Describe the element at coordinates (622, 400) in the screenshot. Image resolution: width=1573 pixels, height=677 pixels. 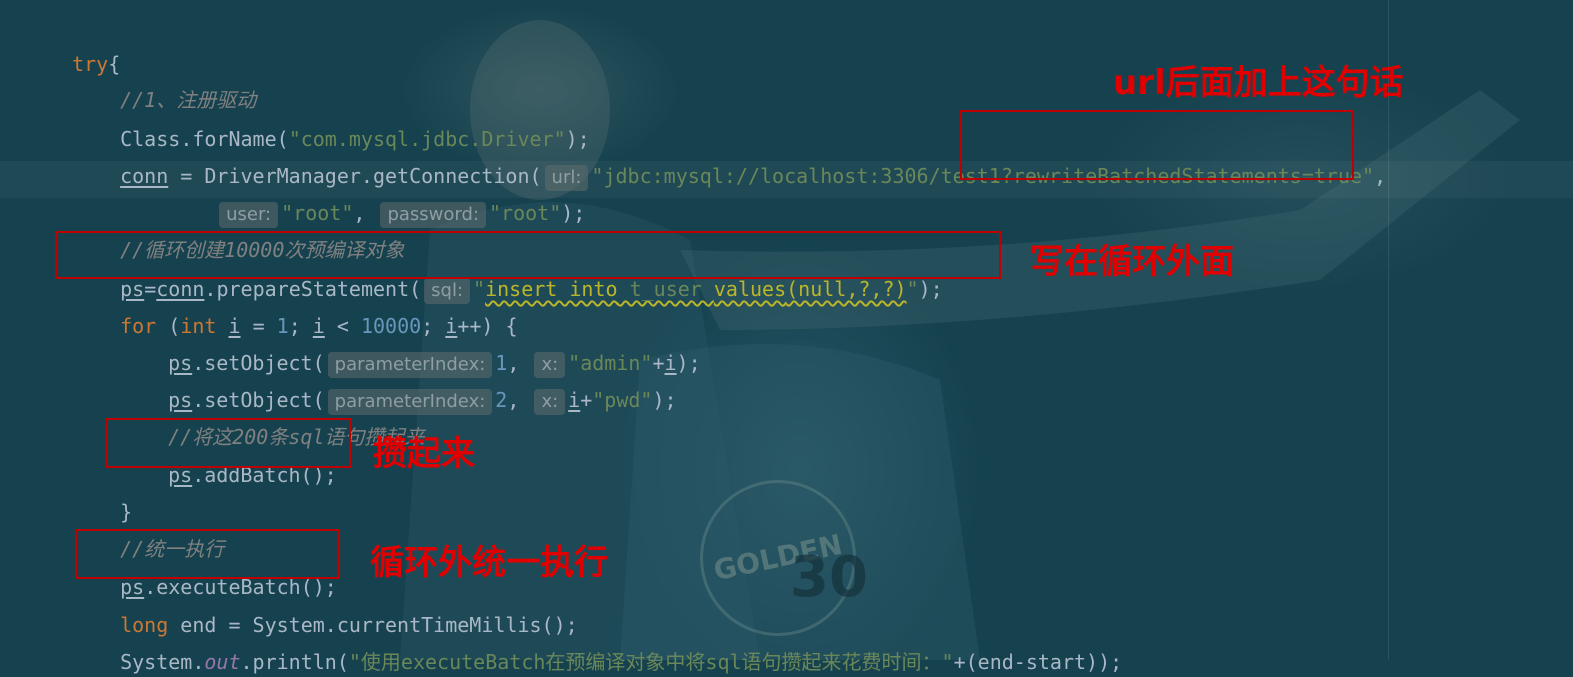
I see `pwd-string: "pwd"` at that location.